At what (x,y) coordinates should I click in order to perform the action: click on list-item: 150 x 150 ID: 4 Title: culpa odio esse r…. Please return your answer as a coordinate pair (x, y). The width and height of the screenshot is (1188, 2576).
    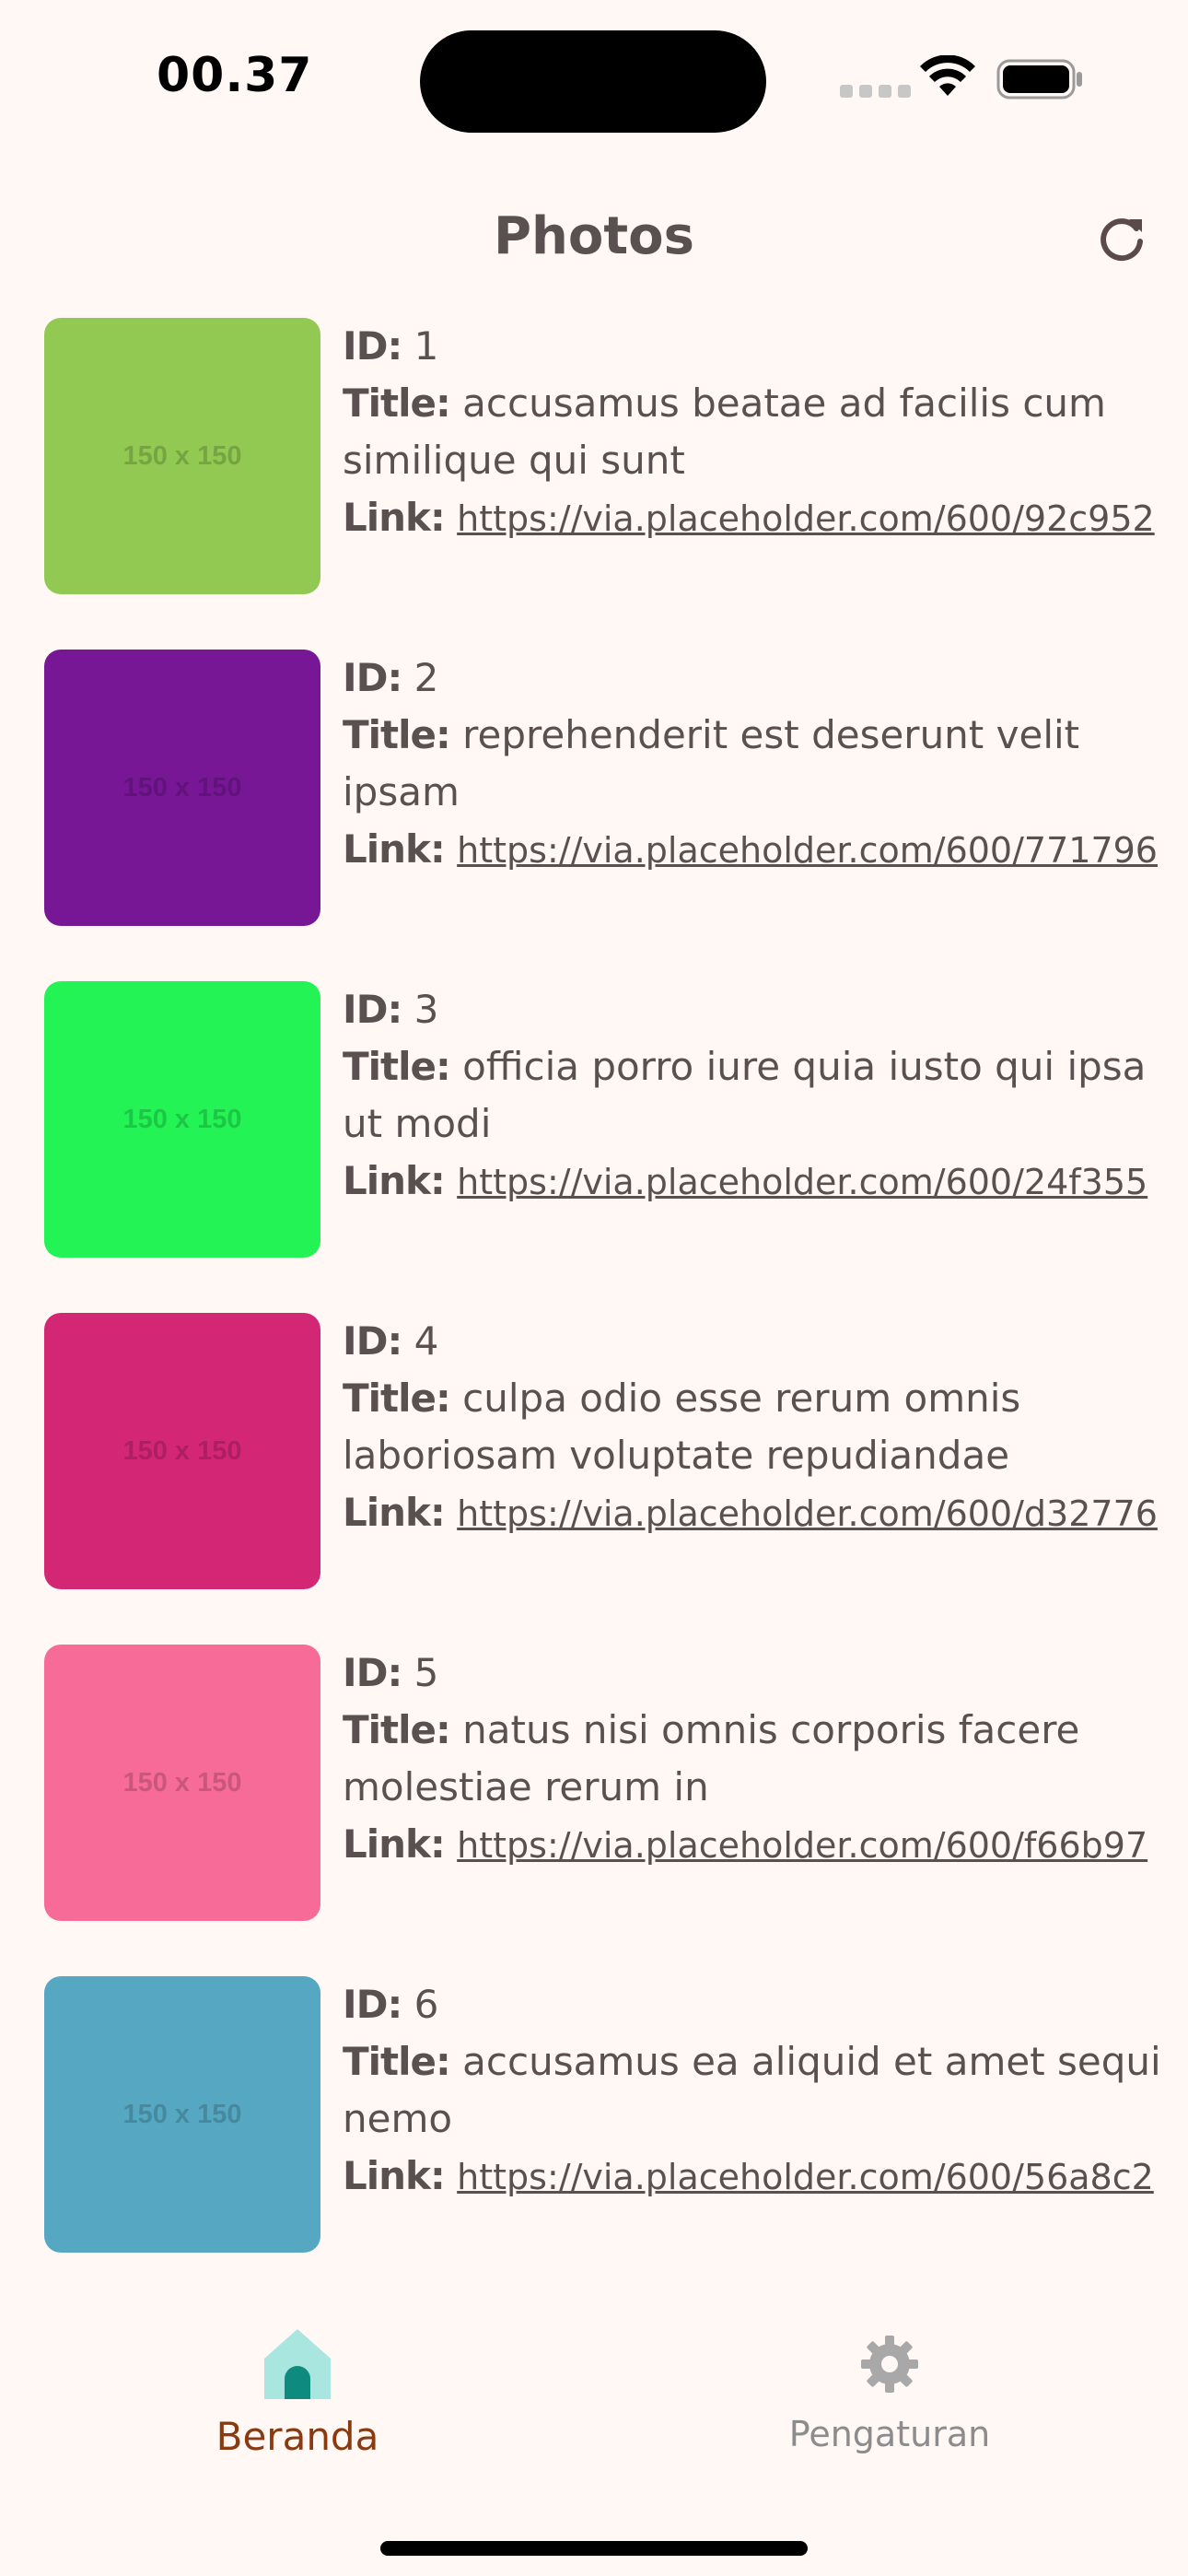
    Looking at the image, I should click on (601, 1451).